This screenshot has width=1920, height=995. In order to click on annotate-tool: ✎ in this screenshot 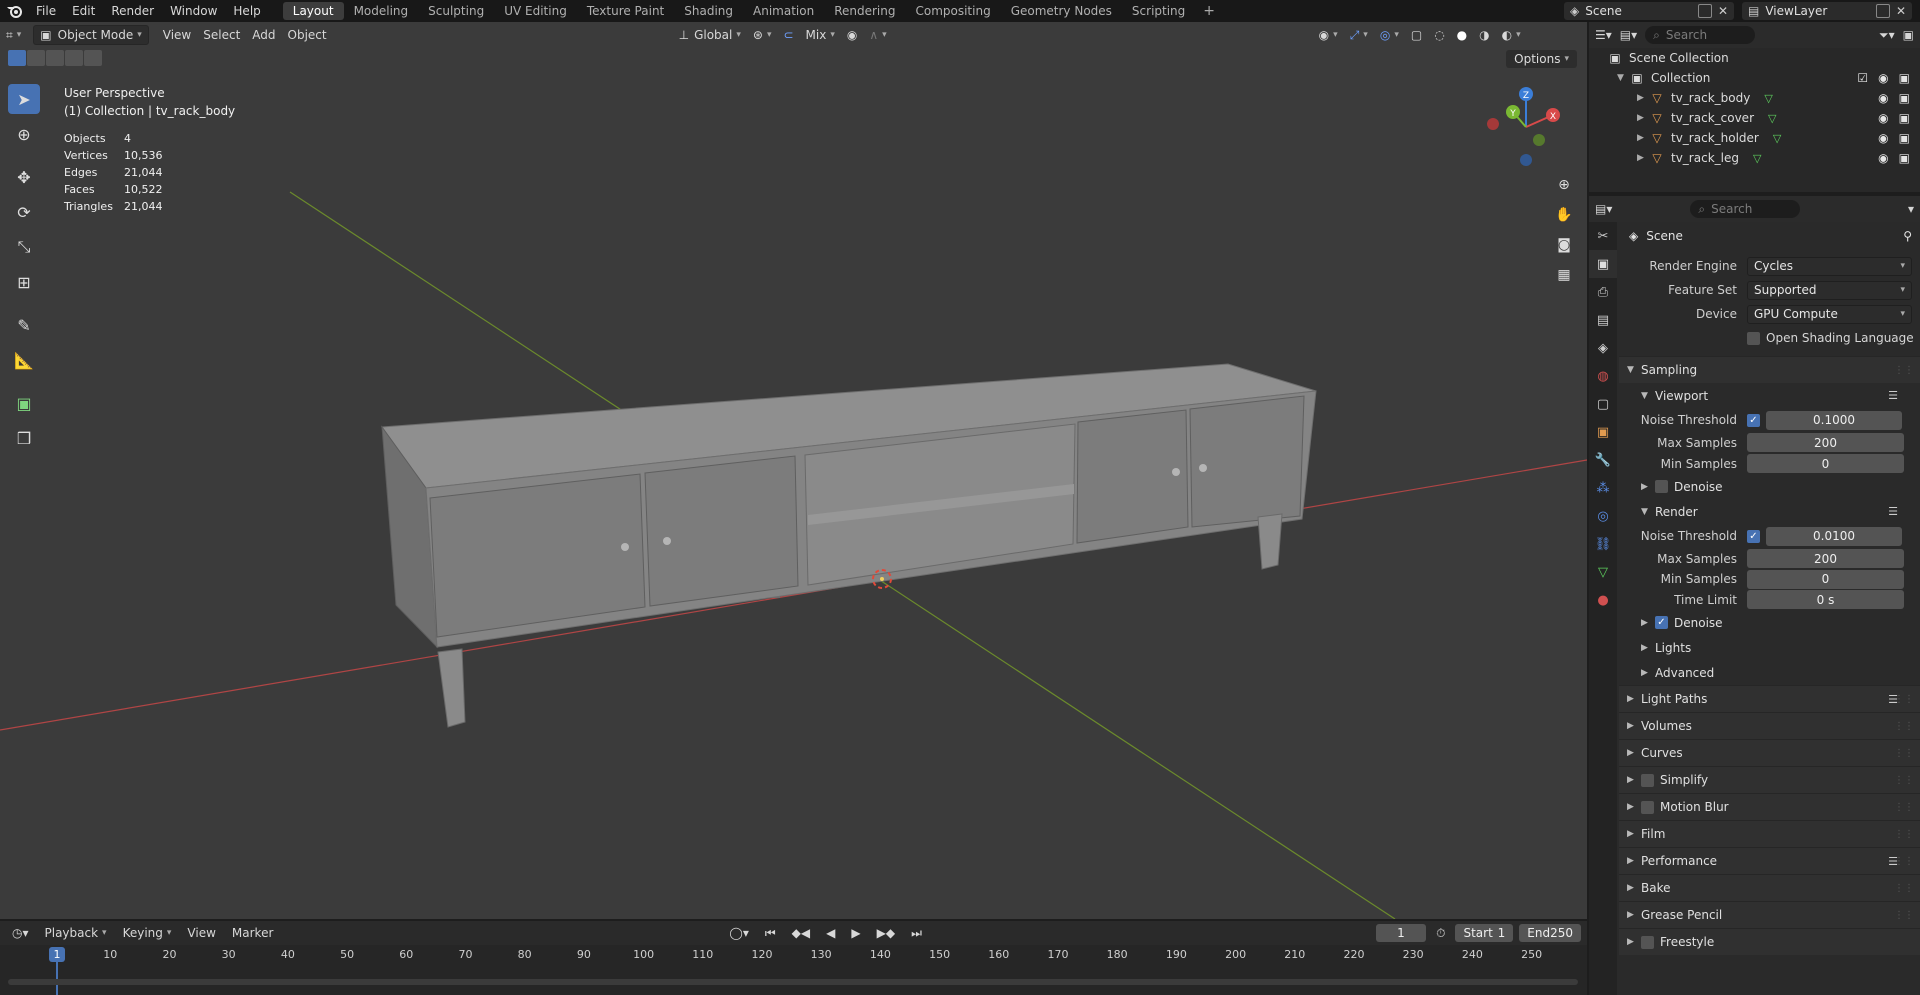, I will do `click(24, 325)`.